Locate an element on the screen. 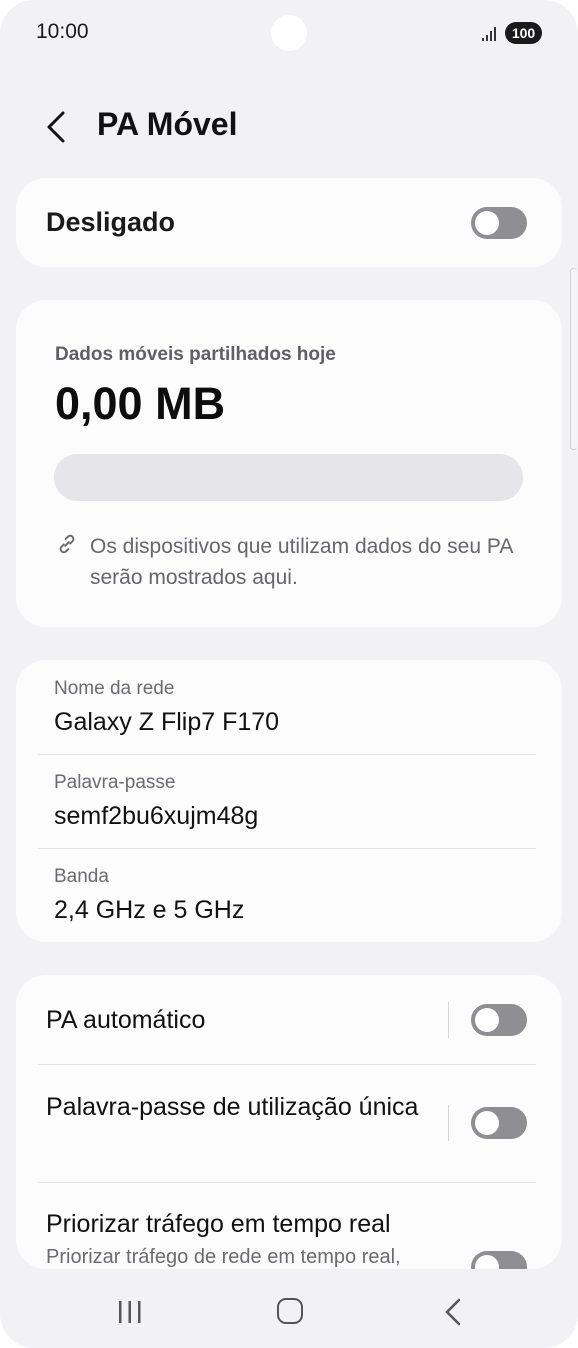 This screenshot has height=1348, width=578. band-row: Banda 2,4 GHz e 5 GHz is located at coordinates (149, 895).